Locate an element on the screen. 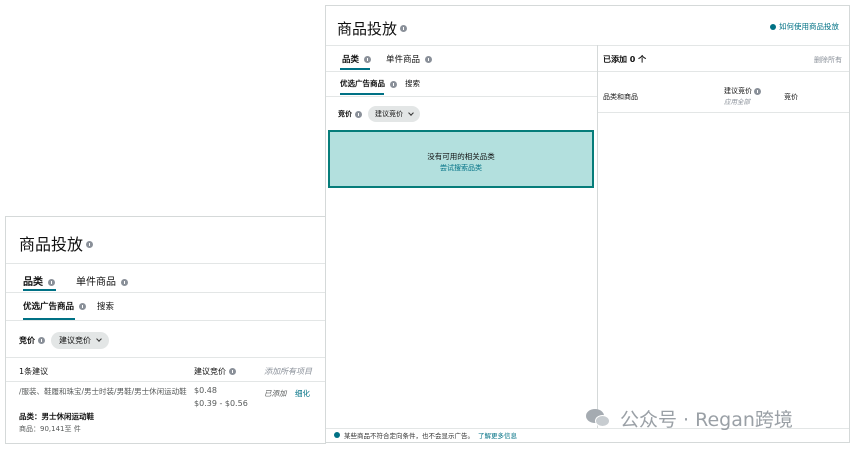 The height and width of the screenshot is (454, 858). empty-state-title: 没有可用的相关品类 is located at coordinates (461, 156).